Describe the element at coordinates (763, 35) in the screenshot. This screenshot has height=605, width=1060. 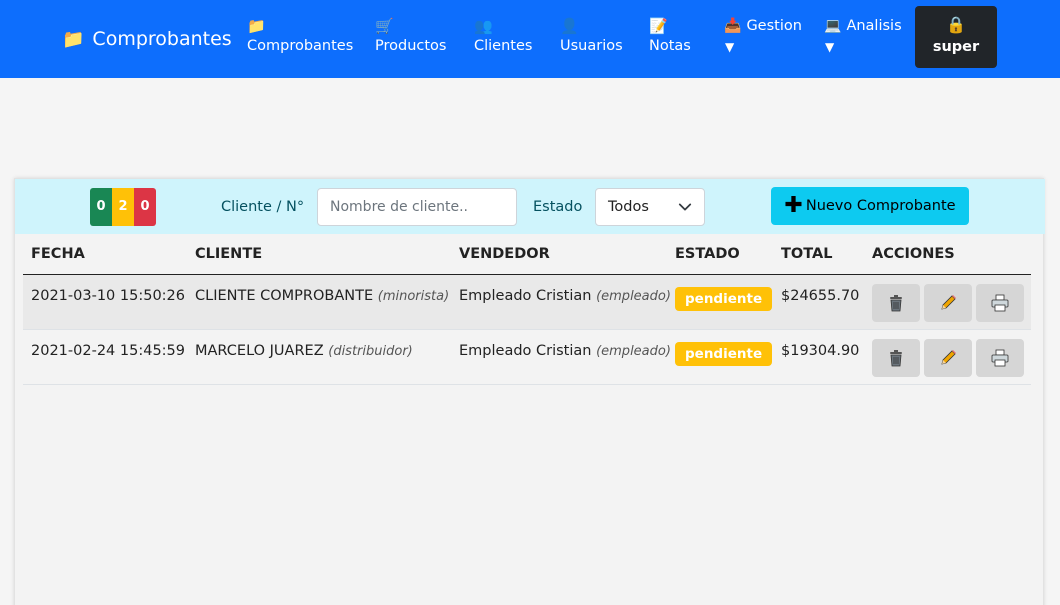
I see `nav-gestion-dropdown: 📥 Gestion ▼` at that location.